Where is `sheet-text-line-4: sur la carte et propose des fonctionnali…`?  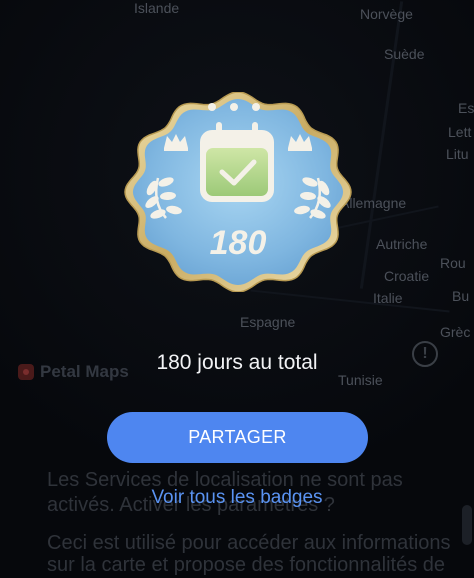
sheet-text-line-4: sur la carte et propose des fonctionnali… is located at coordinates (246, 565).